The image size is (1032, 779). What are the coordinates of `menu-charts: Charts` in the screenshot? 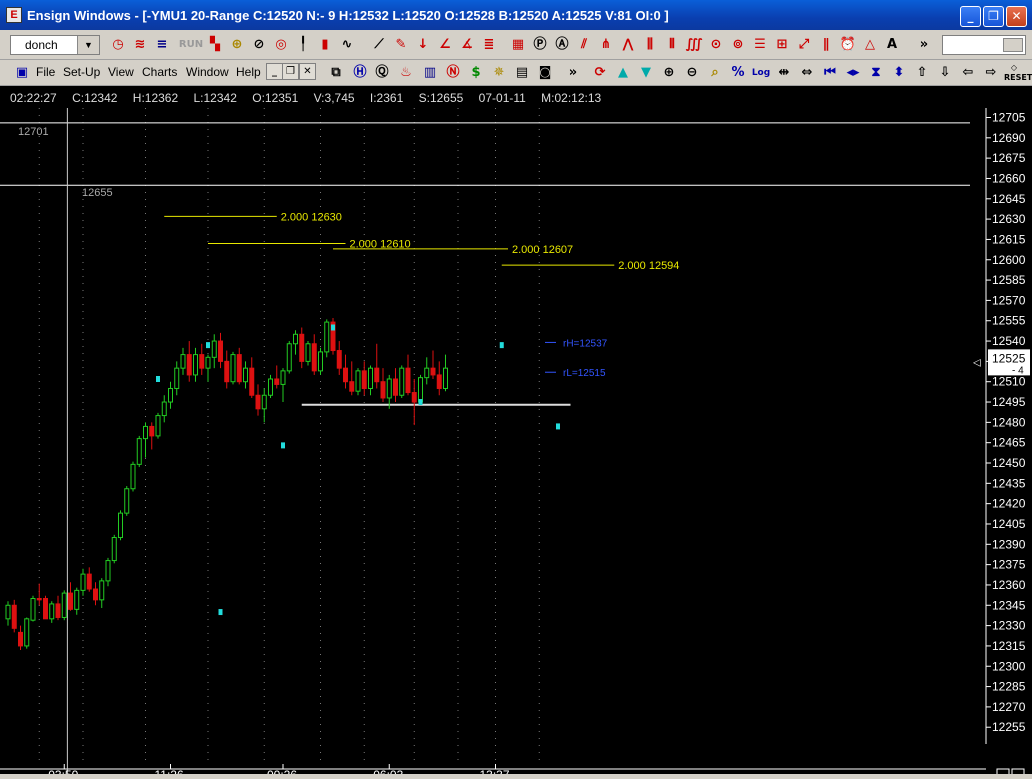 It's located at (159, 72).